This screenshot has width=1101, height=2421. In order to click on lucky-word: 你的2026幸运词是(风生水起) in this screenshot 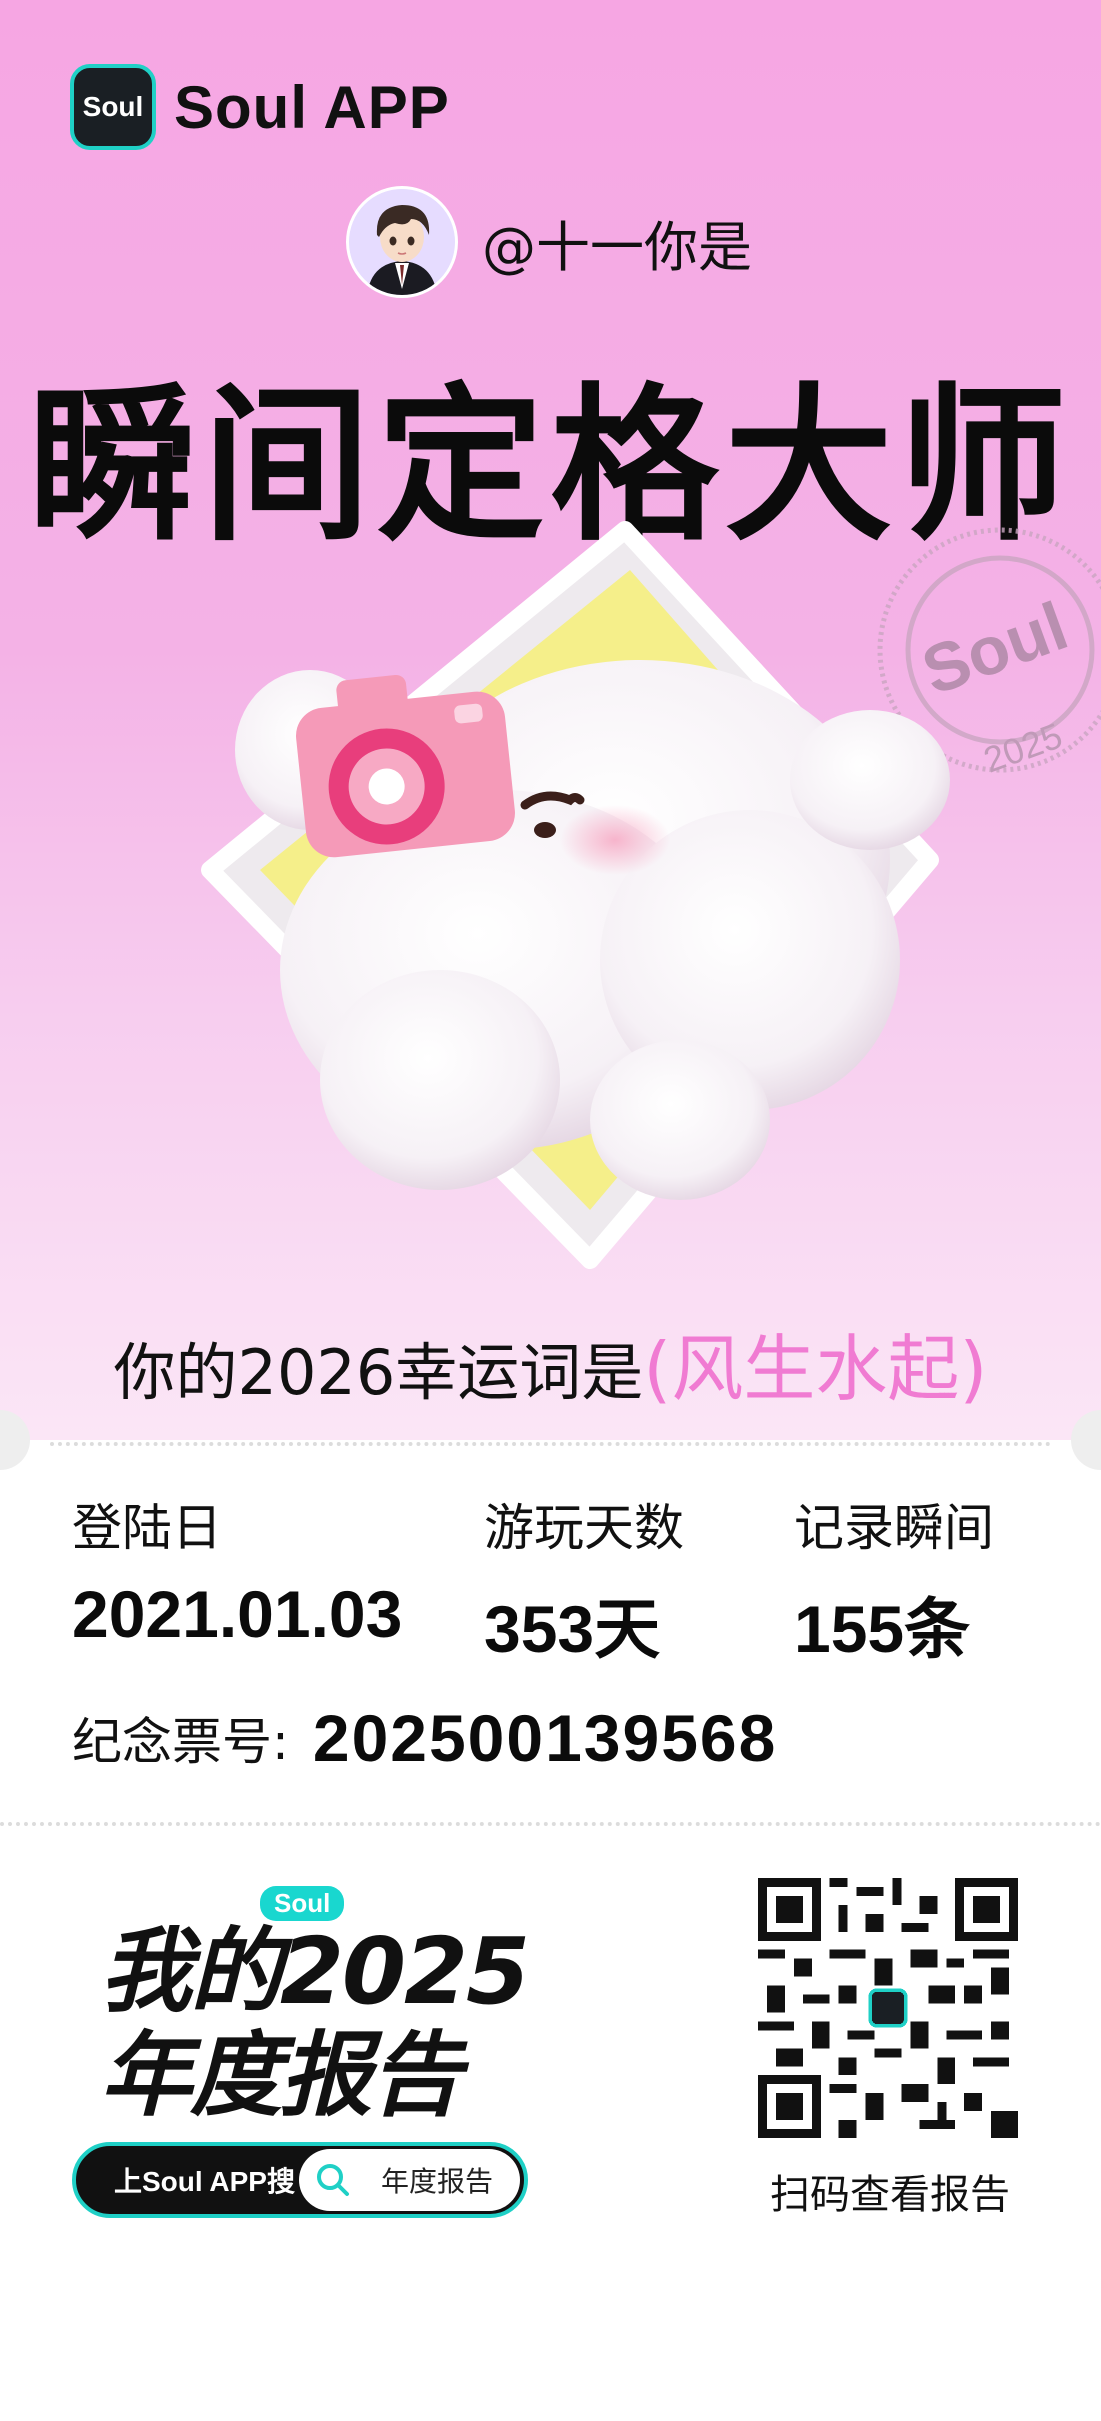, I will do `click(550, 1362)`.